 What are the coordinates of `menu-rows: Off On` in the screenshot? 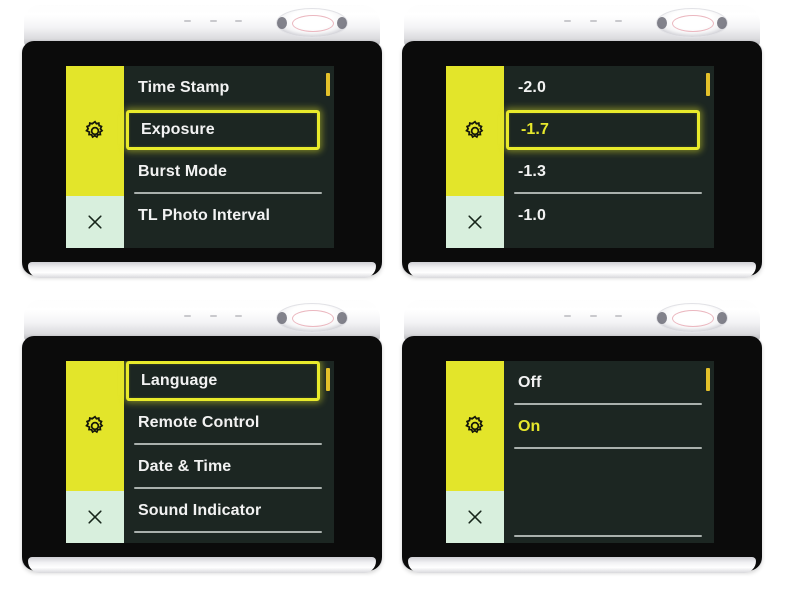 It's located at (609, 449).